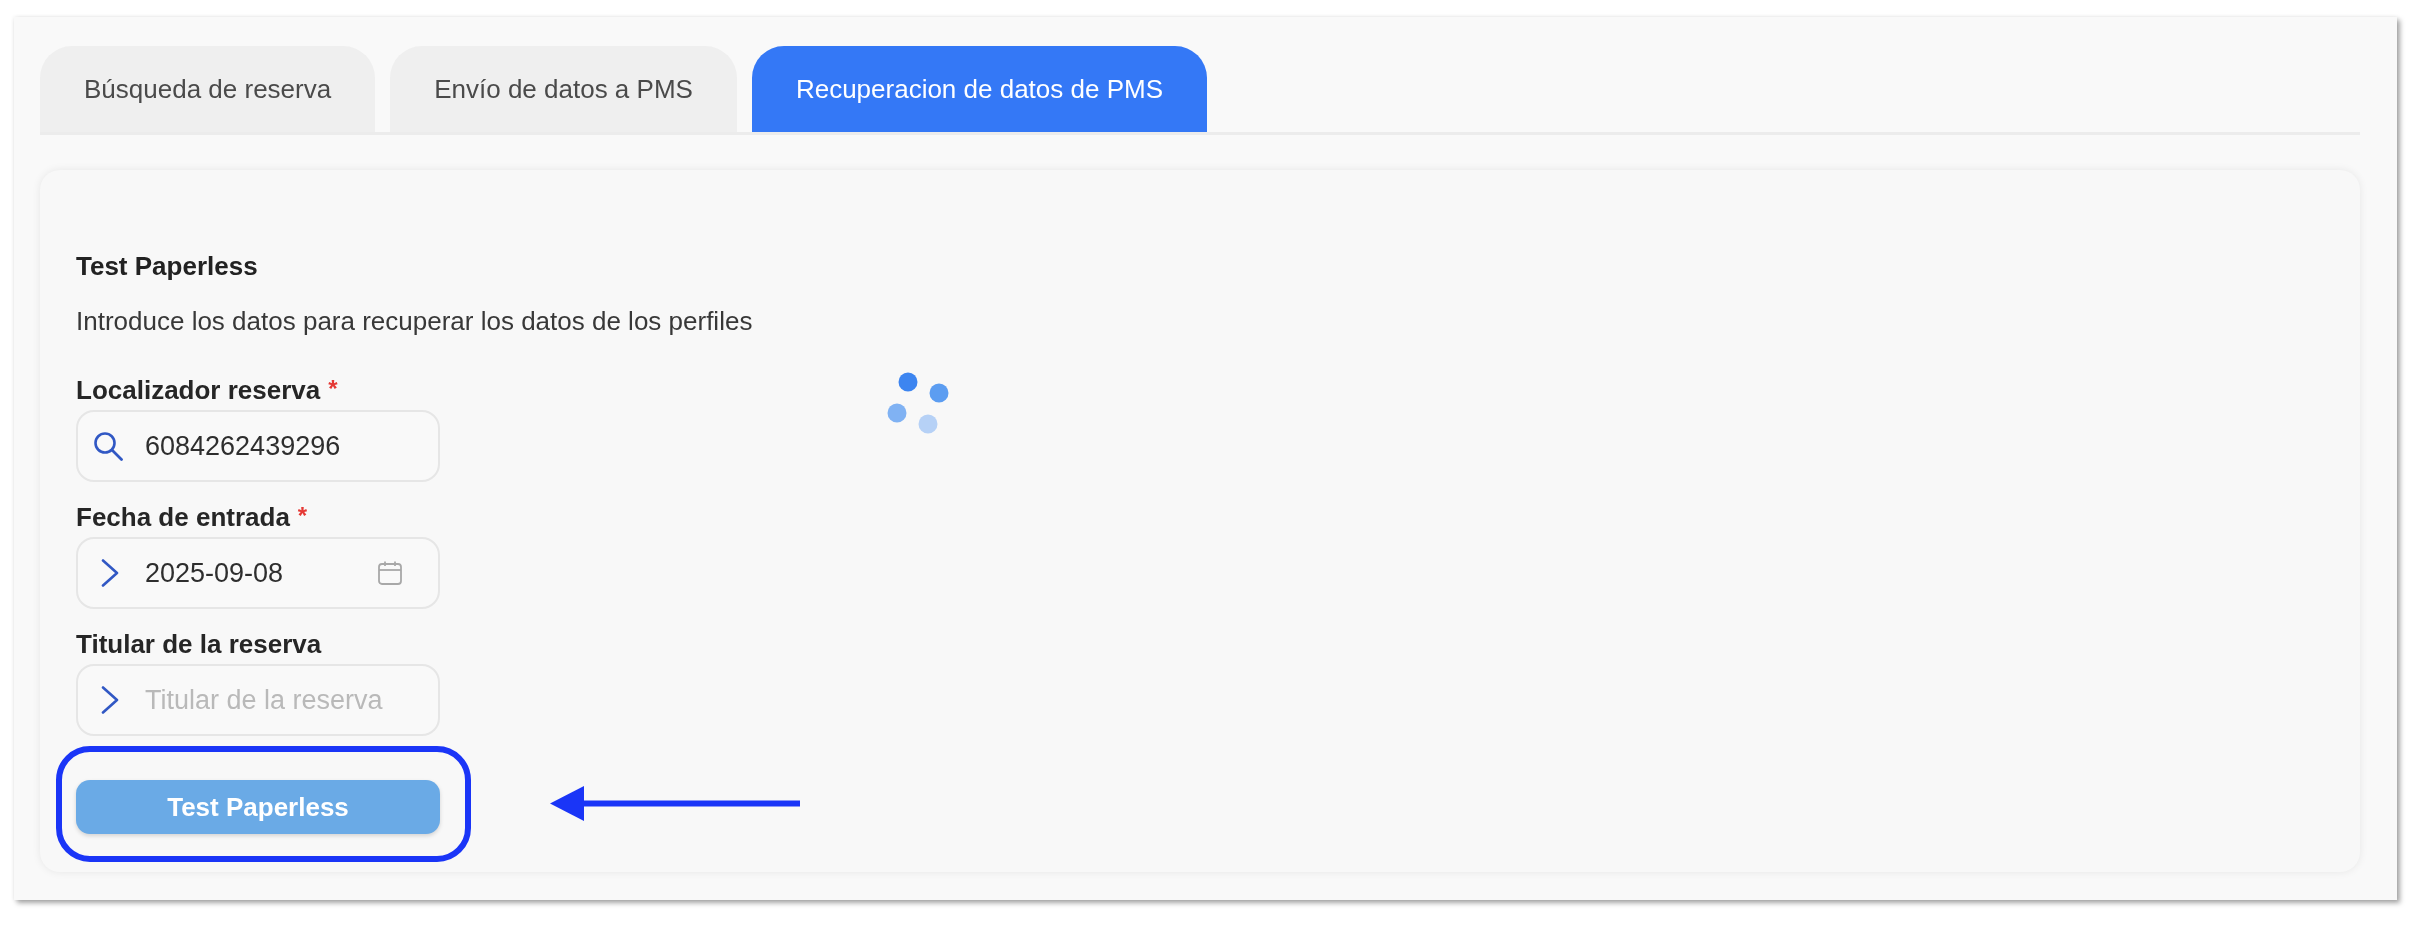 The height and width of the screenshot is (926, 2420). I want to click on form-title: Test Paperless, so click(167, 266).